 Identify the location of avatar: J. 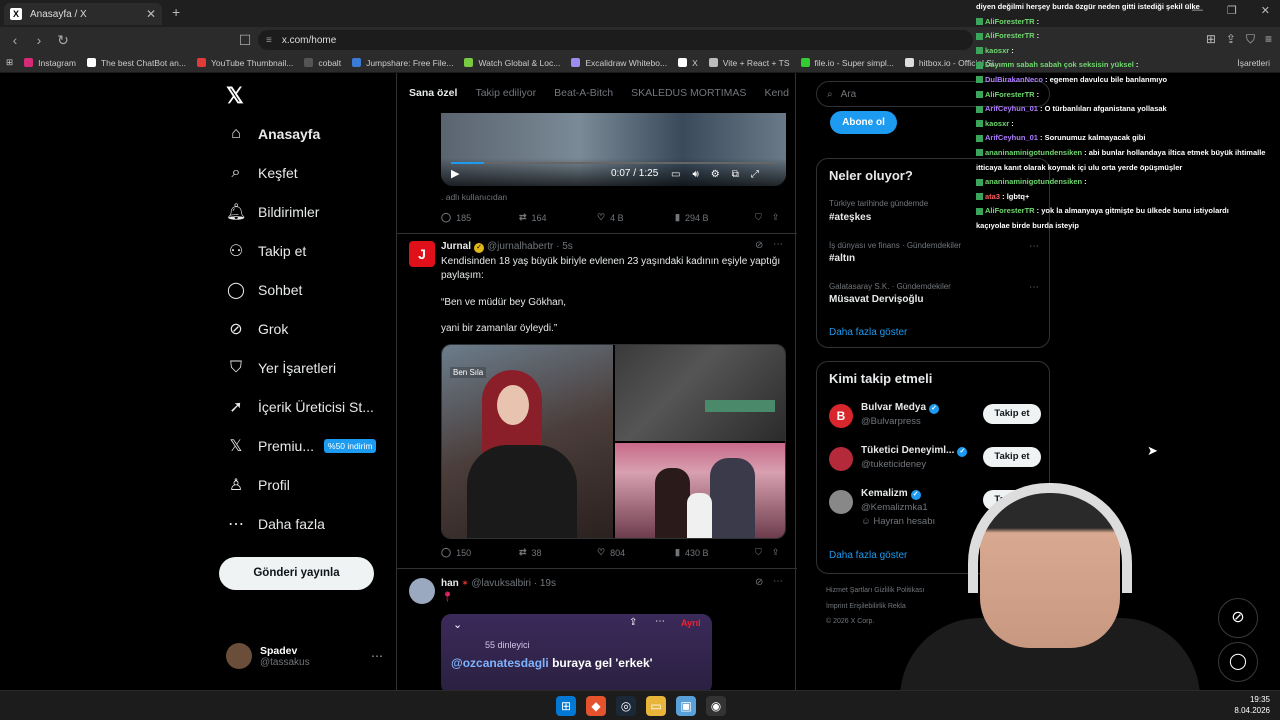
(422, 254).